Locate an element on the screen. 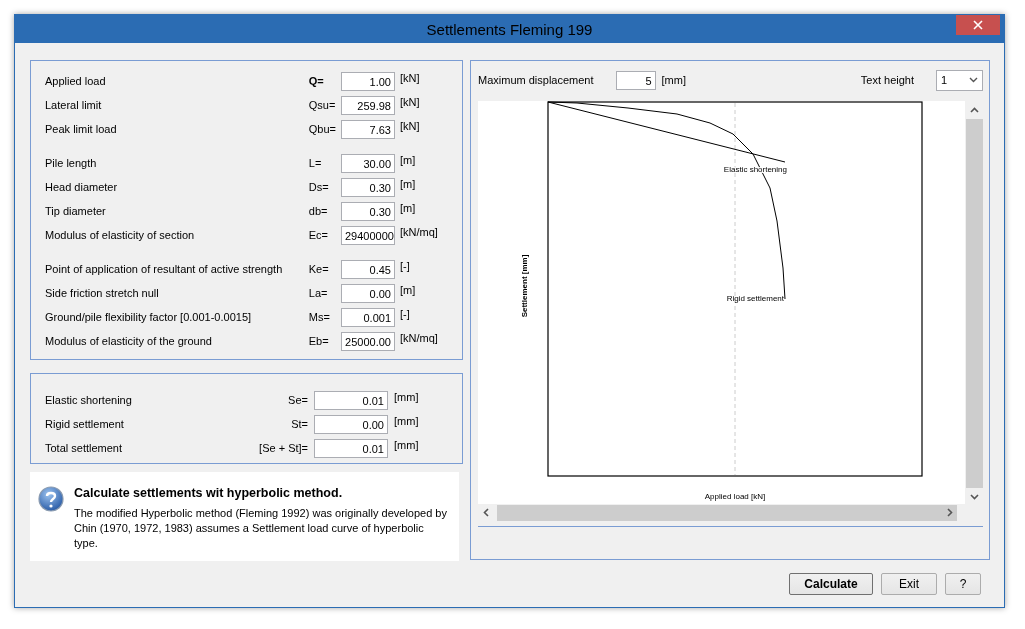 This screenshot has height=629, width=1025. input-field: 259.98 is located at coordinates (368, 105).